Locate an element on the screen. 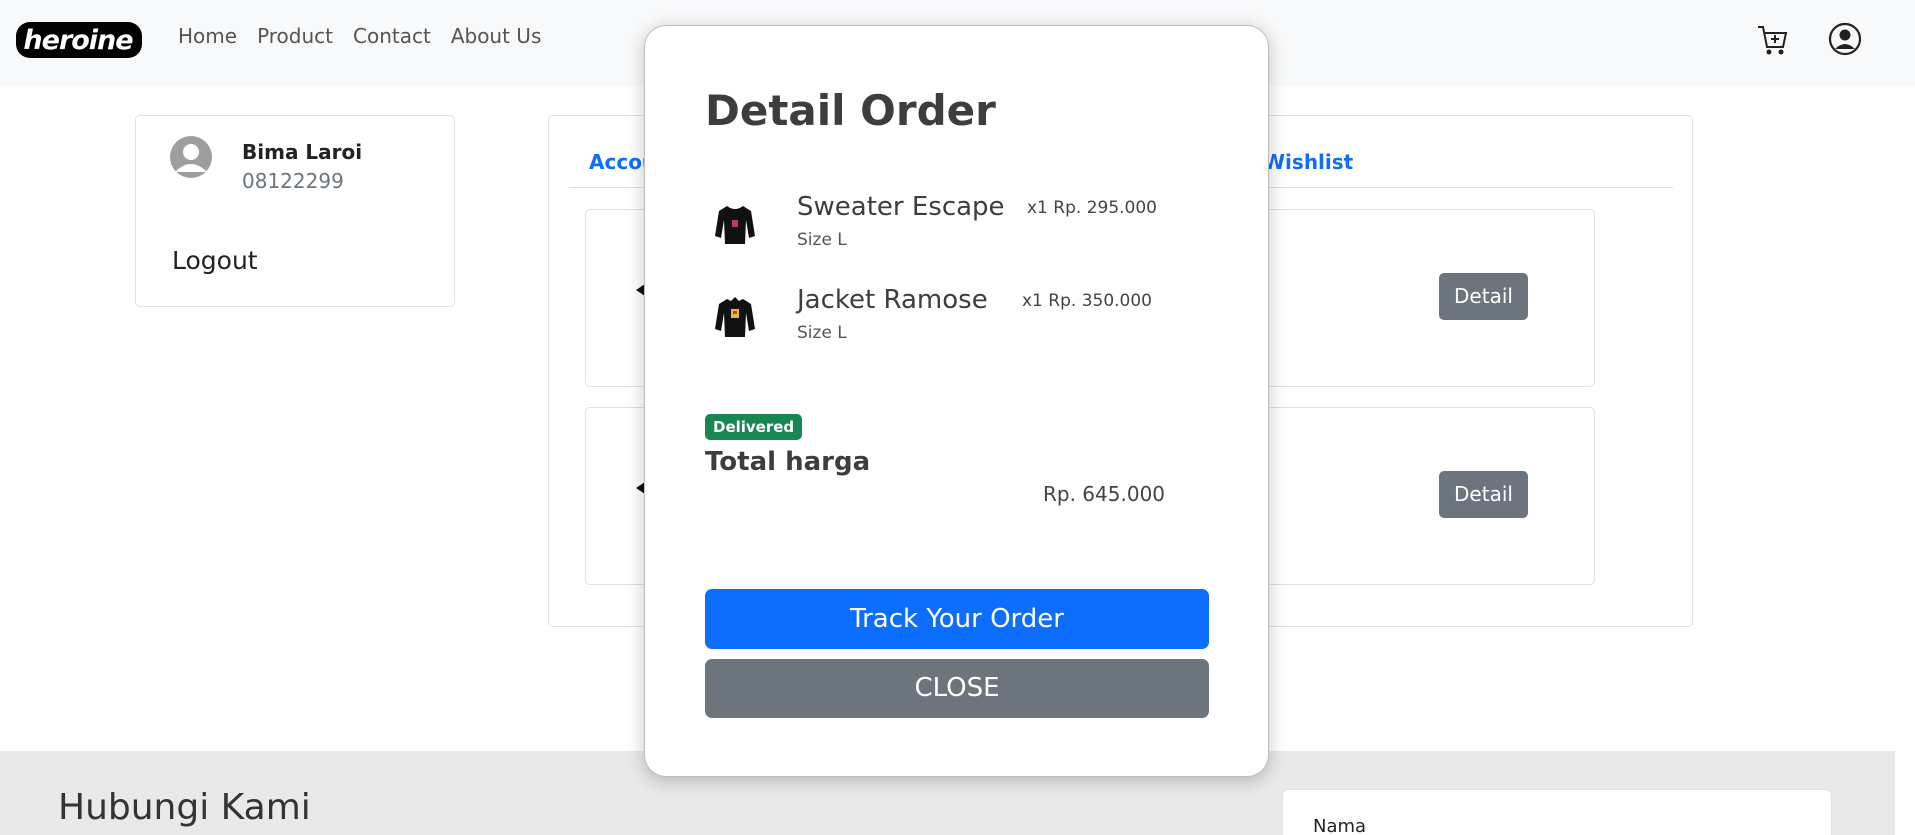 The image size is (1915, 835). avatar is located at coordinates (191, 157).